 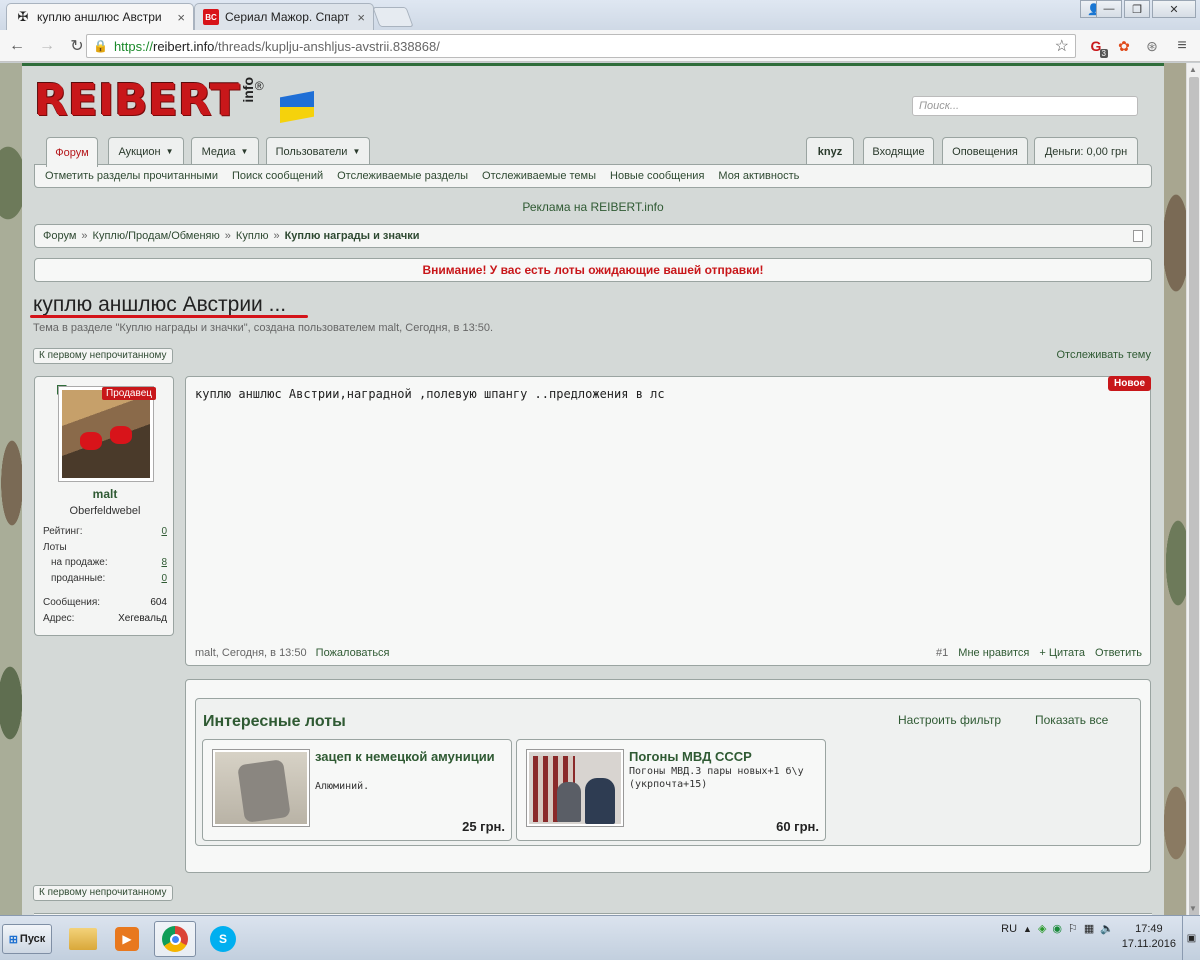 What do you see at coordinates (139, 151) in the screenshot?
I see `tab-label: Аукцион` at bounding box center [139, 151].